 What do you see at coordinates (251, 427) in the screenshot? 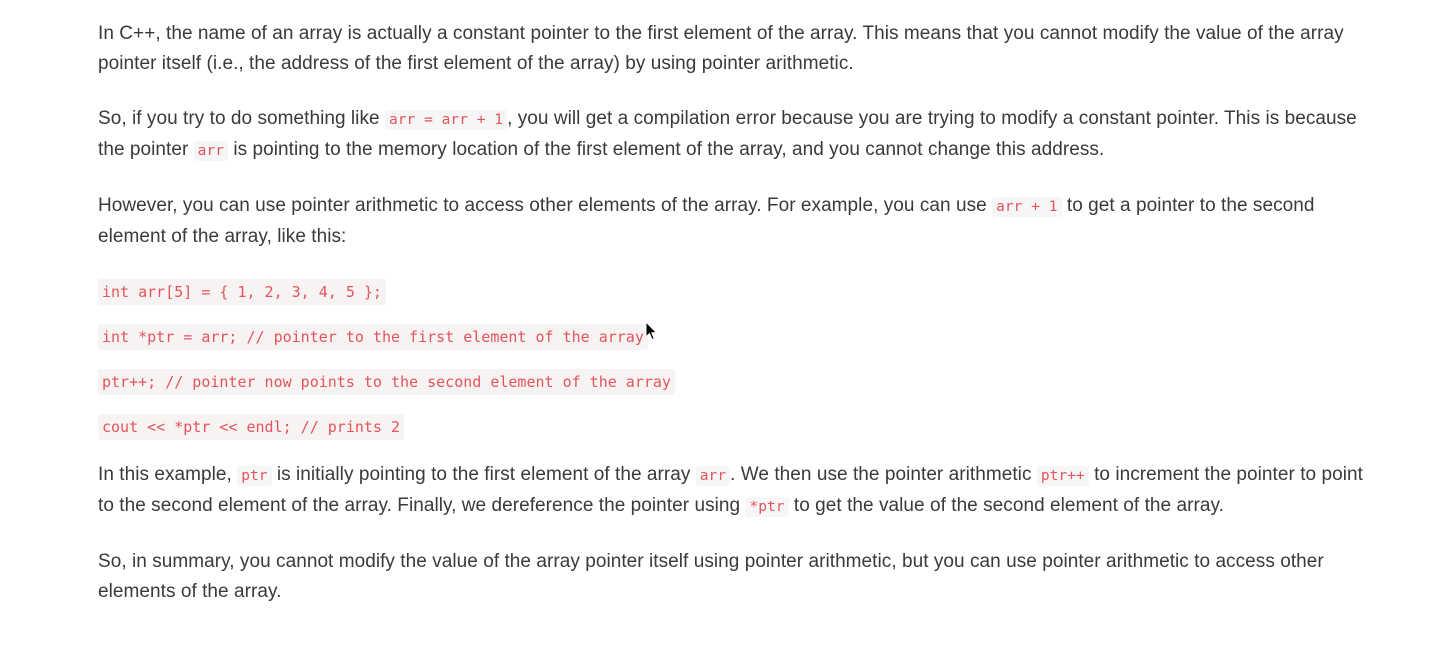
I see `code-line-text: cout << *ptr << endl; // prints 2` at bounding box center [251, 427].